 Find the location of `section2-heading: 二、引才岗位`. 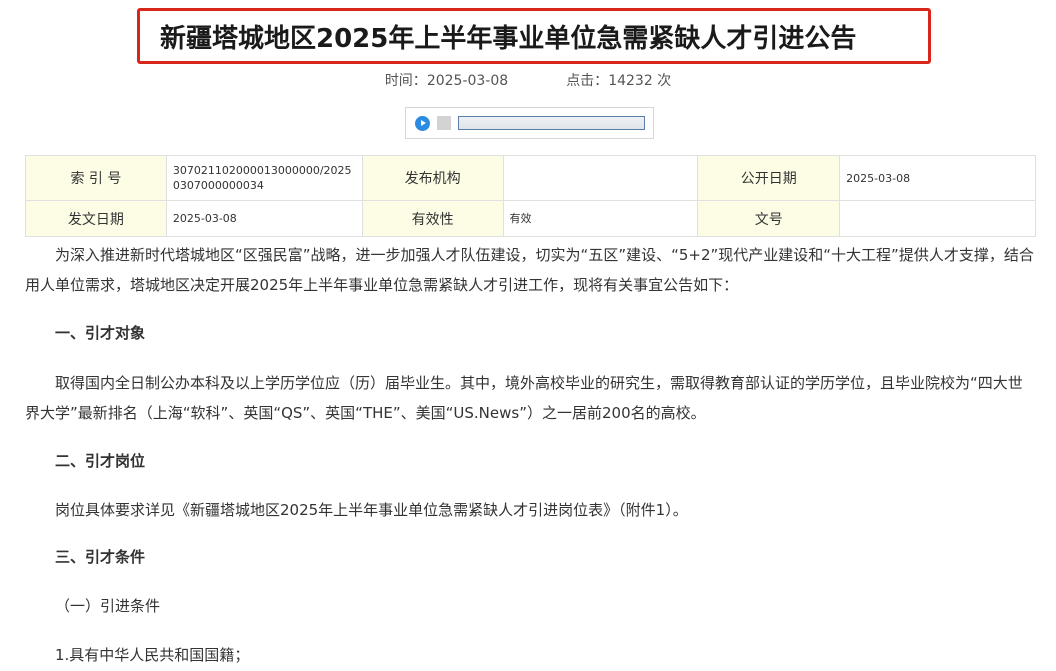

section2-heading: 二、引才岗位 is located at coordinates (100, 461).